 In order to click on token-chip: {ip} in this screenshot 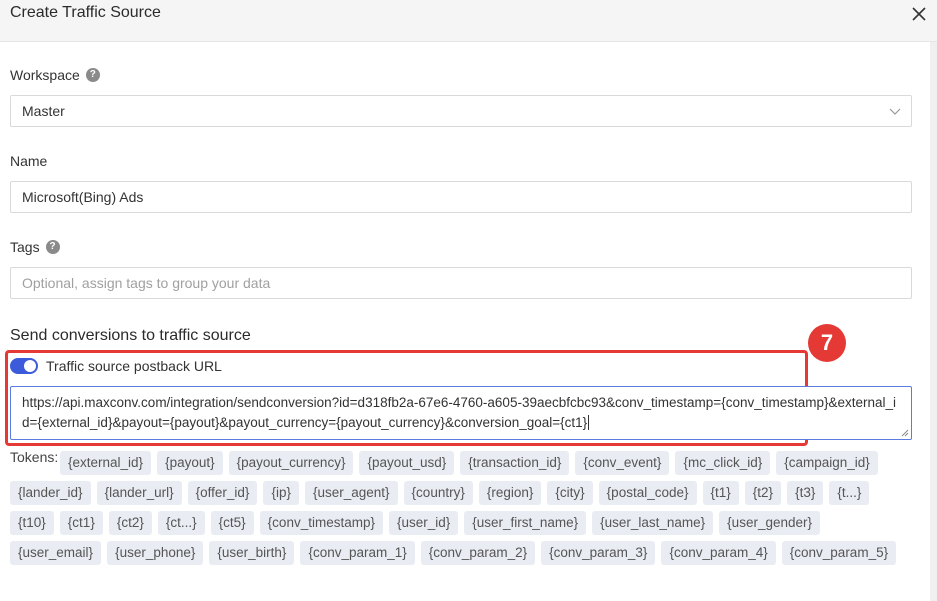, I will do `click(281, 492)`.